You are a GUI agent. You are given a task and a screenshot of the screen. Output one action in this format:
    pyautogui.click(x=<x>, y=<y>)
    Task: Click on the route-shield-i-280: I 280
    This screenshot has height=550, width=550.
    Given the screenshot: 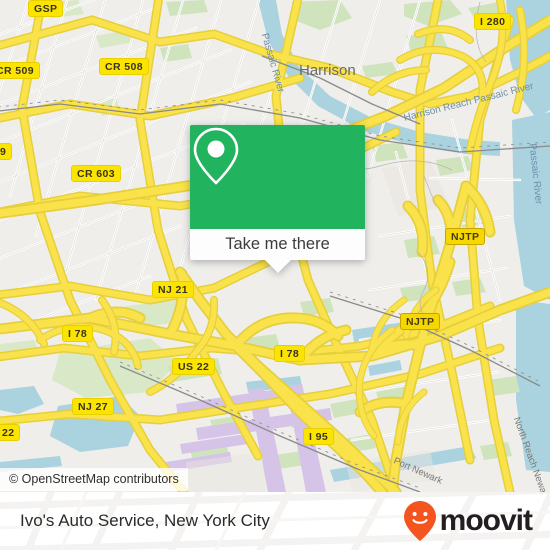 What is the action you would take?
    pyautogui.click(x=493, y=21)
    